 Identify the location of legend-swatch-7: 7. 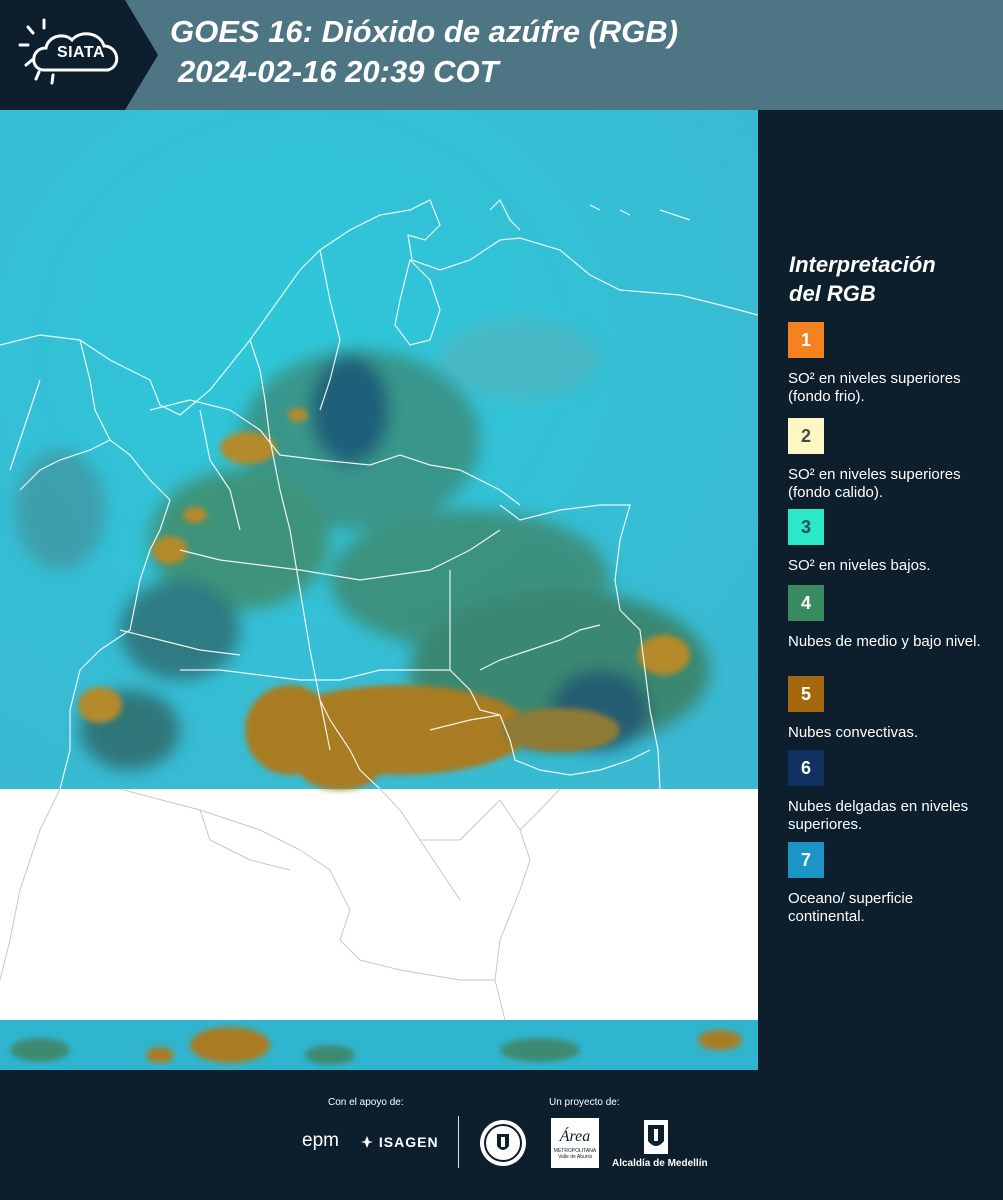
(806, 860).